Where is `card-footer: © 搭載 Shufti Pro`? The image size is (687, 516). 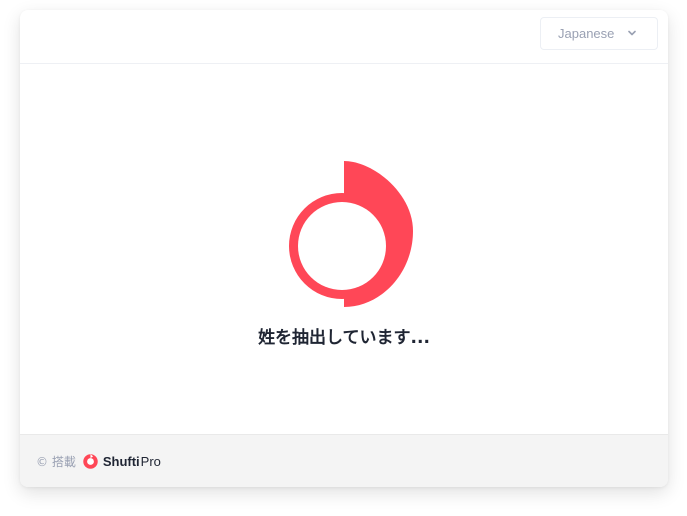 card-footer: © 搭載 Shufti Pro is located at coordinates (344, 460).